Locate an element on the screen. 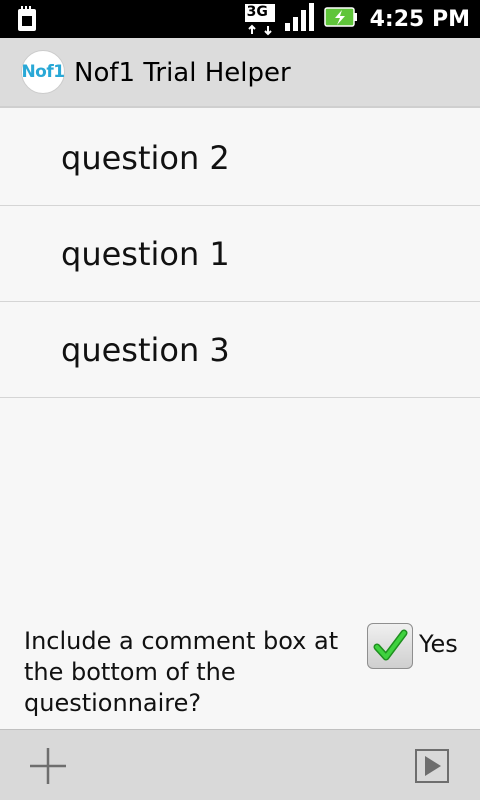 This screenshot has height=800, width=480. add-question-button is located at coordinates (47, 766).